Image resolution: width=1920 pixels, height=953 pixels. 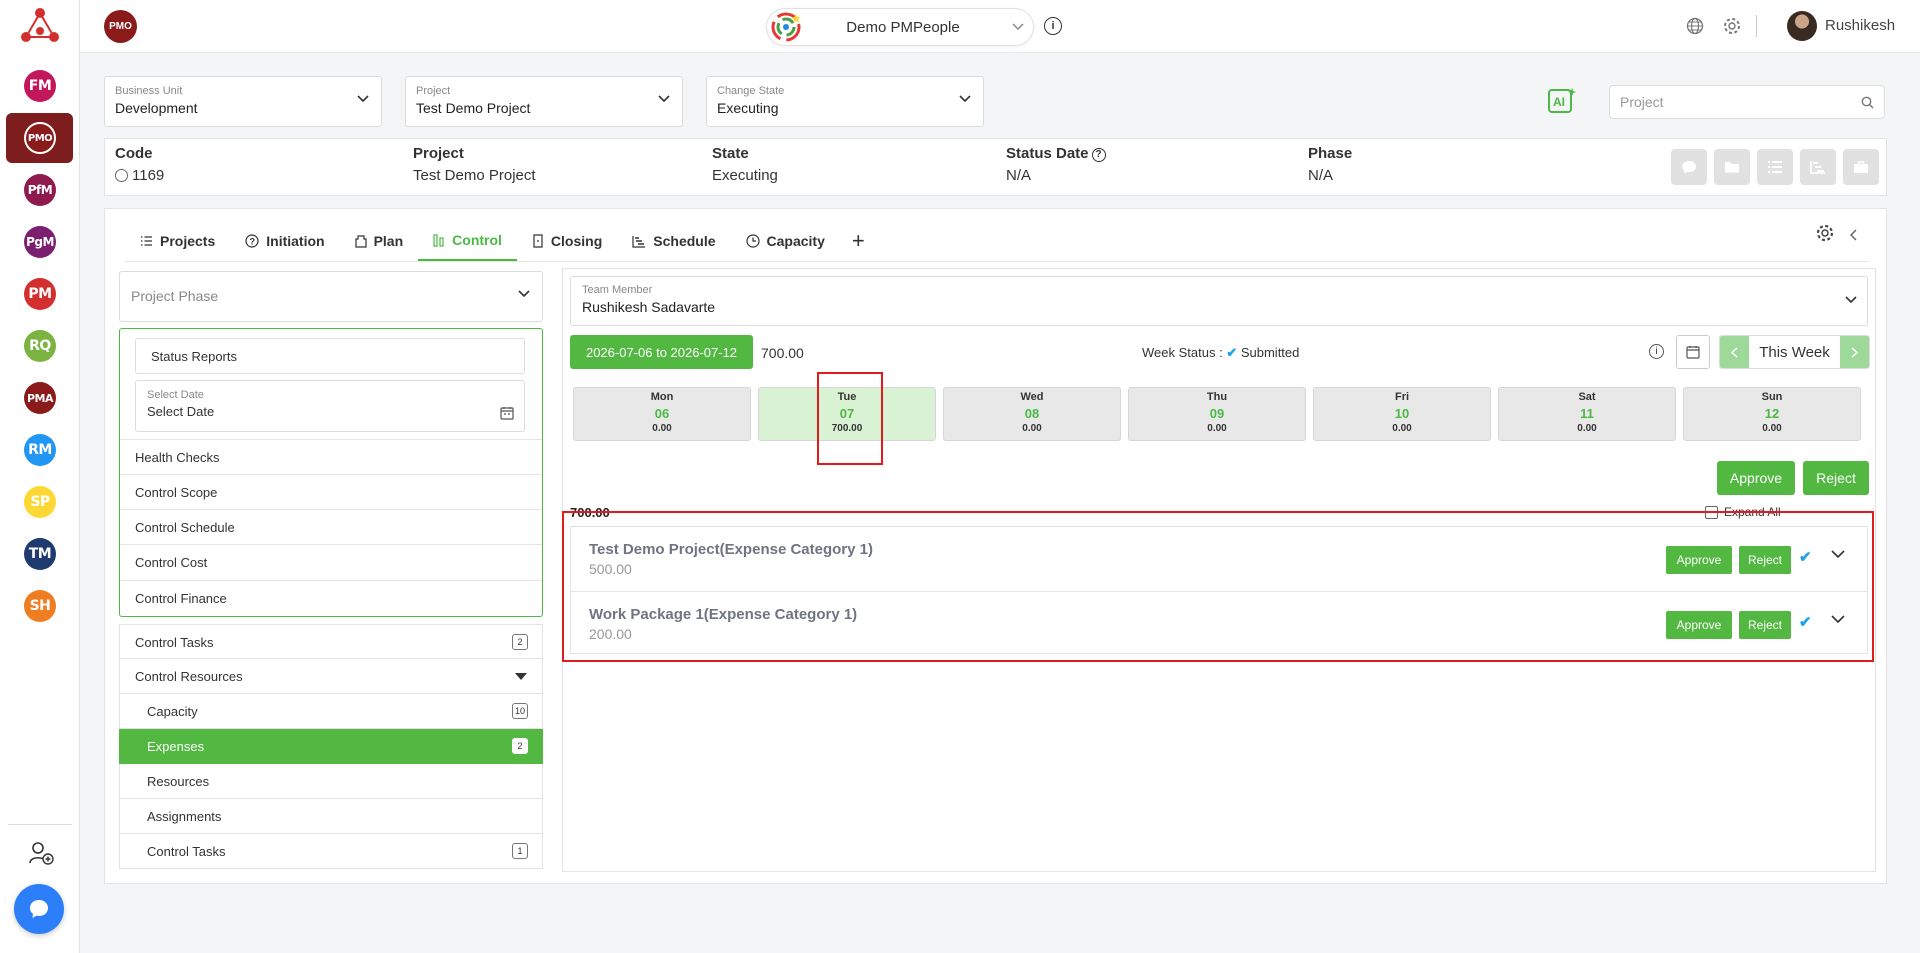 I want to click on nav-label: Control Tasks, so click(x=186, y=851).